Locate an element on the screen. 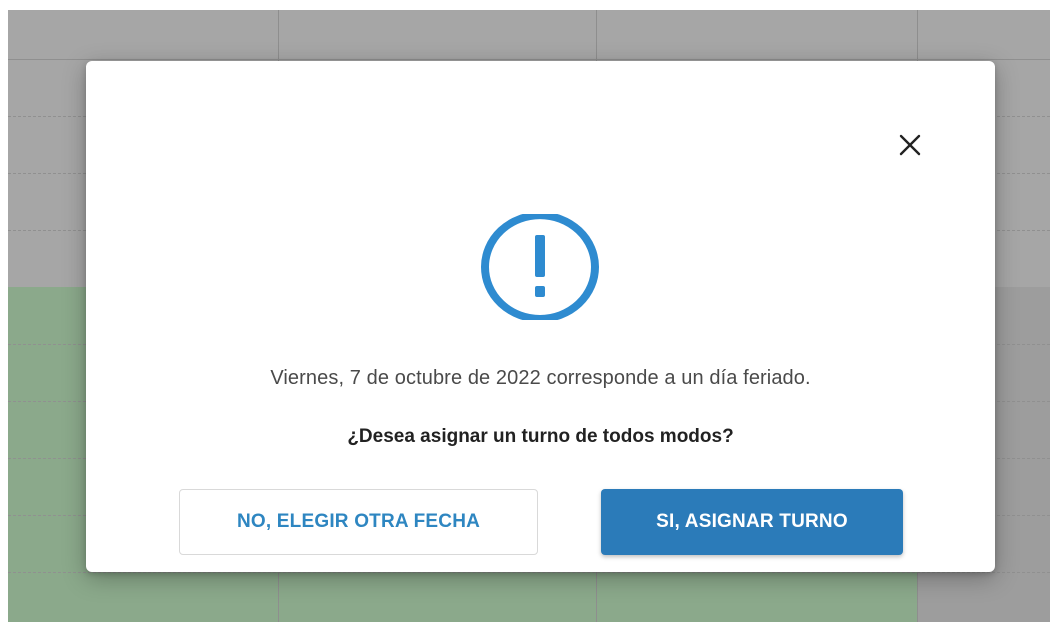 The width and height of the screenshot is (1050, 622). assign-appointment-label: SI, ASIGNAR TURNO is located at coordinates (752, 521).